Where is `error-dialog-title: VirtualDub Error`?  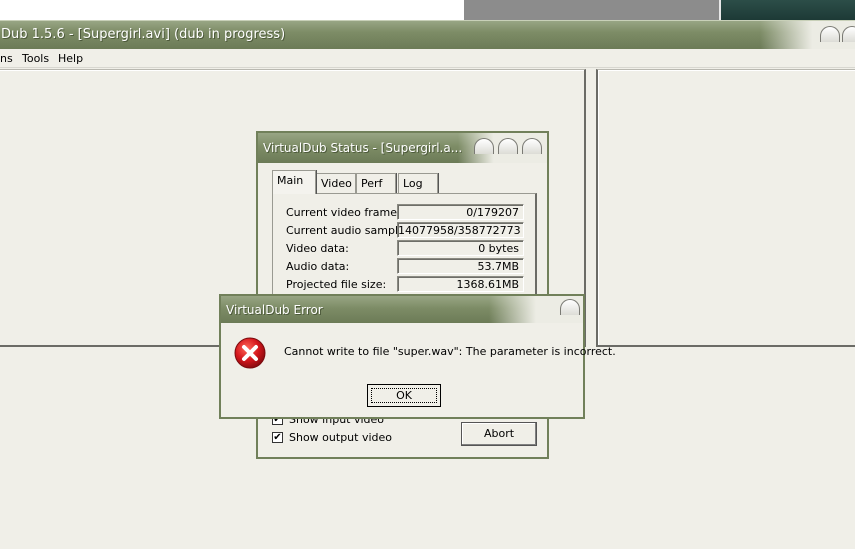 error-dialog-title: VirtualDub Error is located at coordinates (274, 310).